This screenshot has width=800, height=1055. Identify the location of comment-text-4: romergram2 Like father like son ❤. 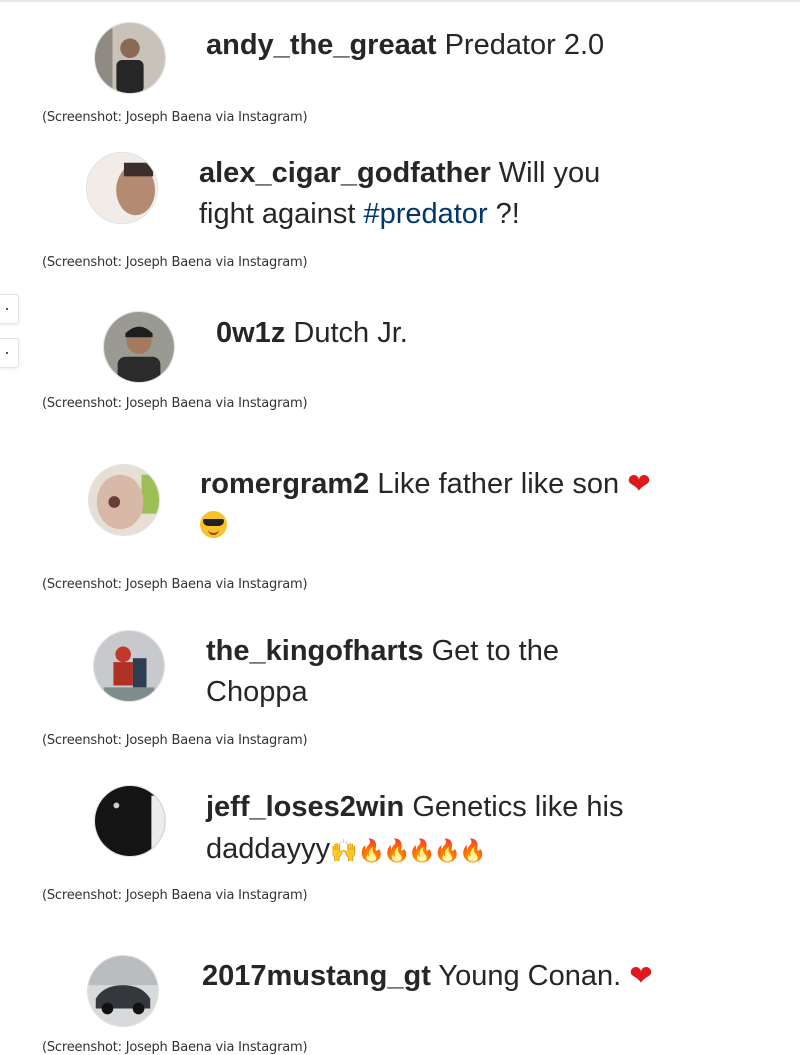
(425, 484).